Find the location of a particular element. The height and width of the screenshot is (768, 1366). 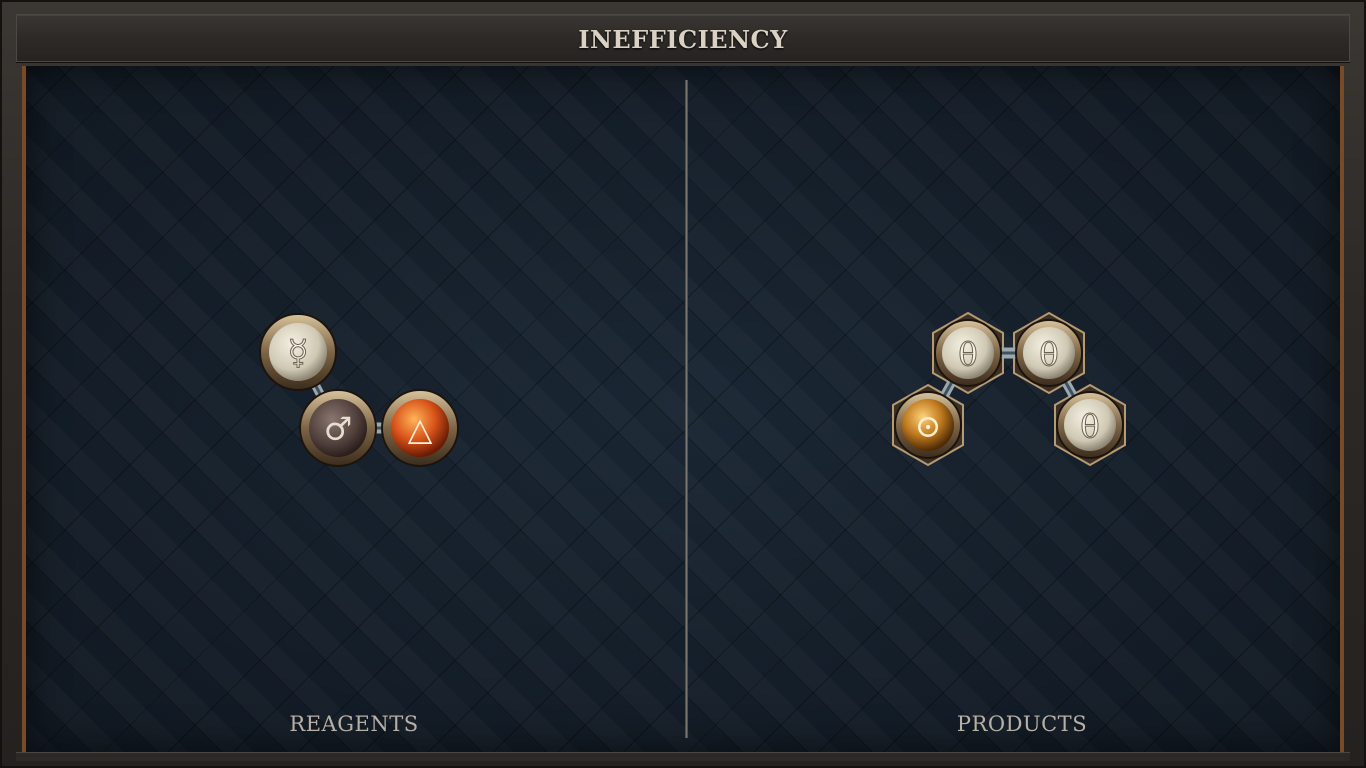

panel-divider is located at coordinates (686, 409).